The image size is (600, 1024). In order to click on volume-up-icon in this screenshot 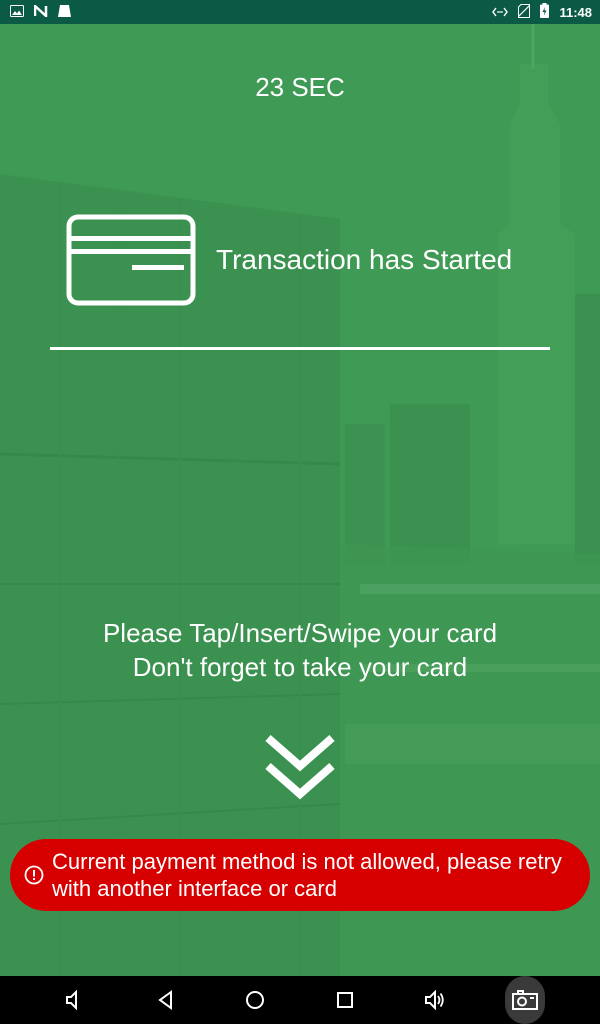, I will do `click(435, 1000)`.